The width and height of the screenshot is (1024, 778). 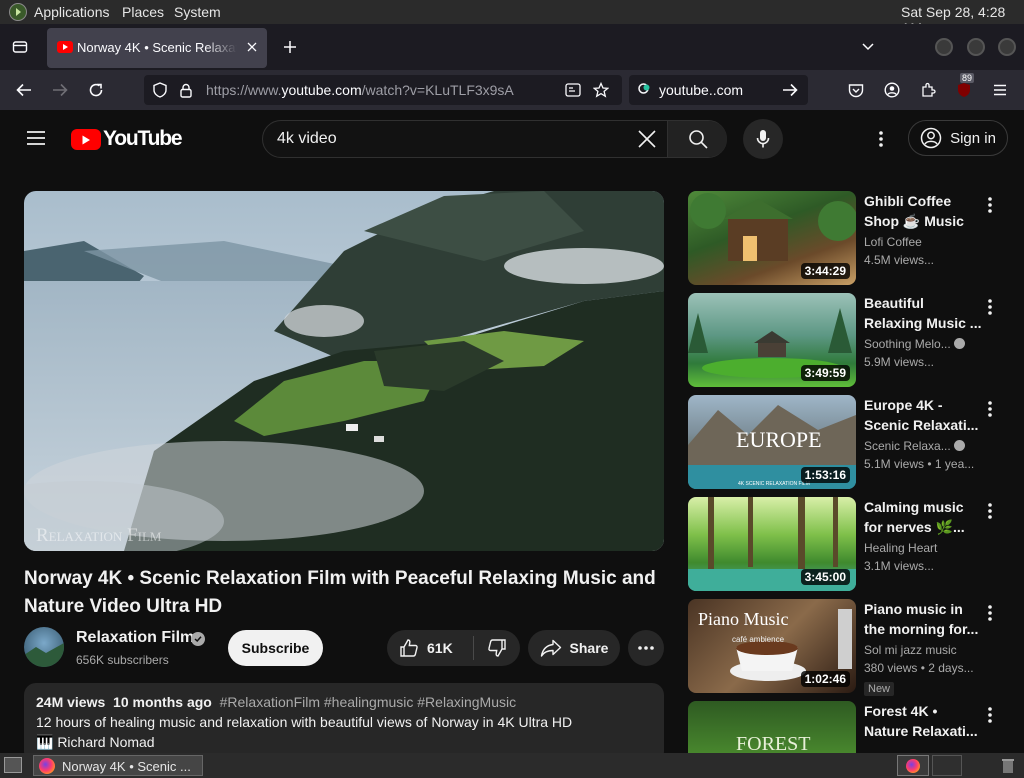 I want to click on window-minimize-icon, so click(x=944, y=47).